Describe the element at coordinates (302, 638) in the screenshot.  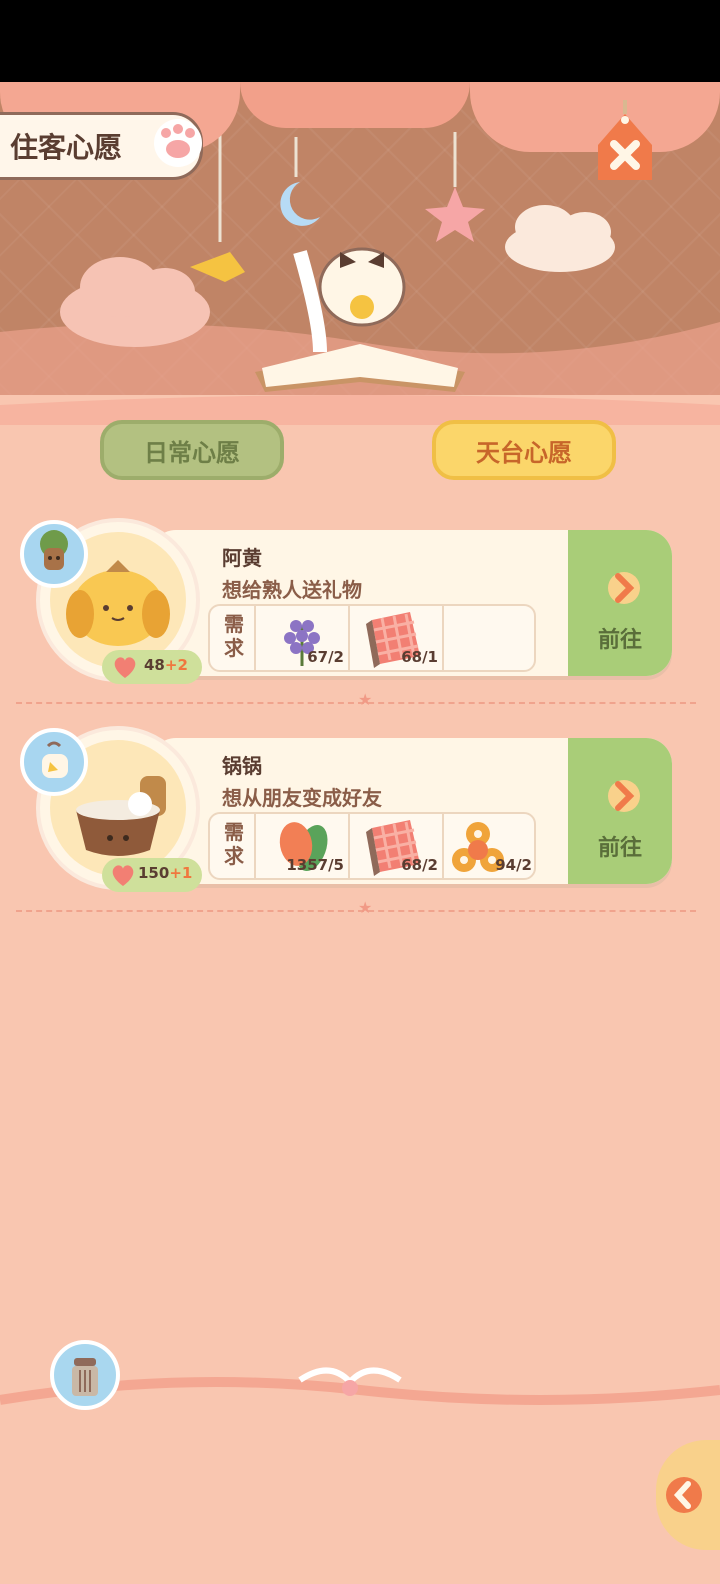
I see `requirement-item: 67/2` at that location.